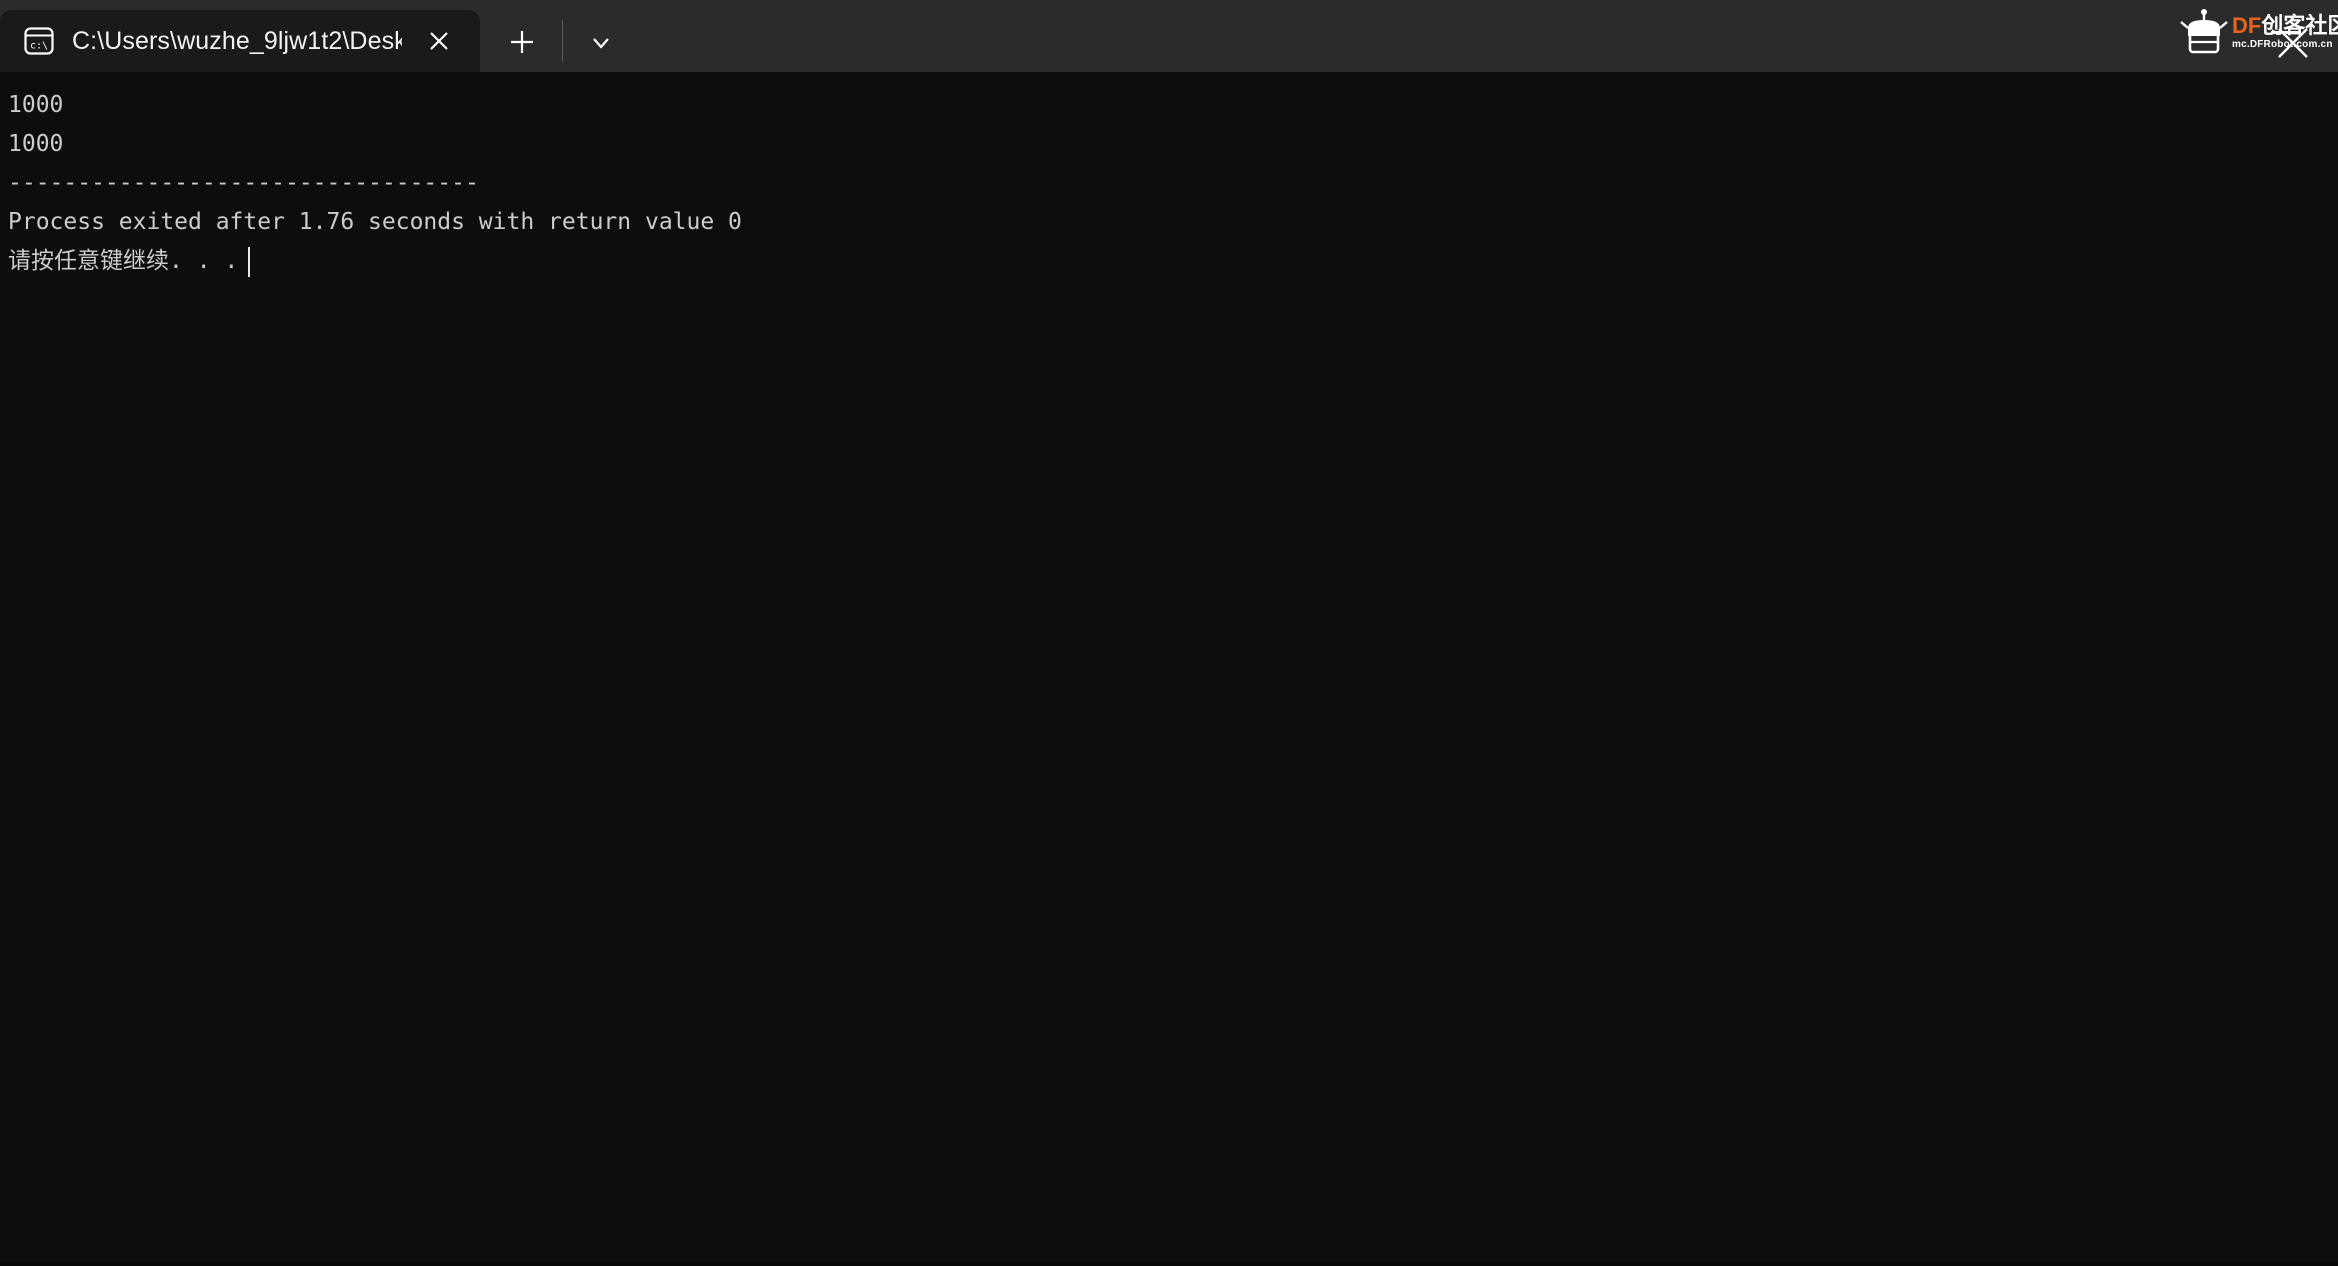  I want to click on chevron-down-icon, so click(601, 43).